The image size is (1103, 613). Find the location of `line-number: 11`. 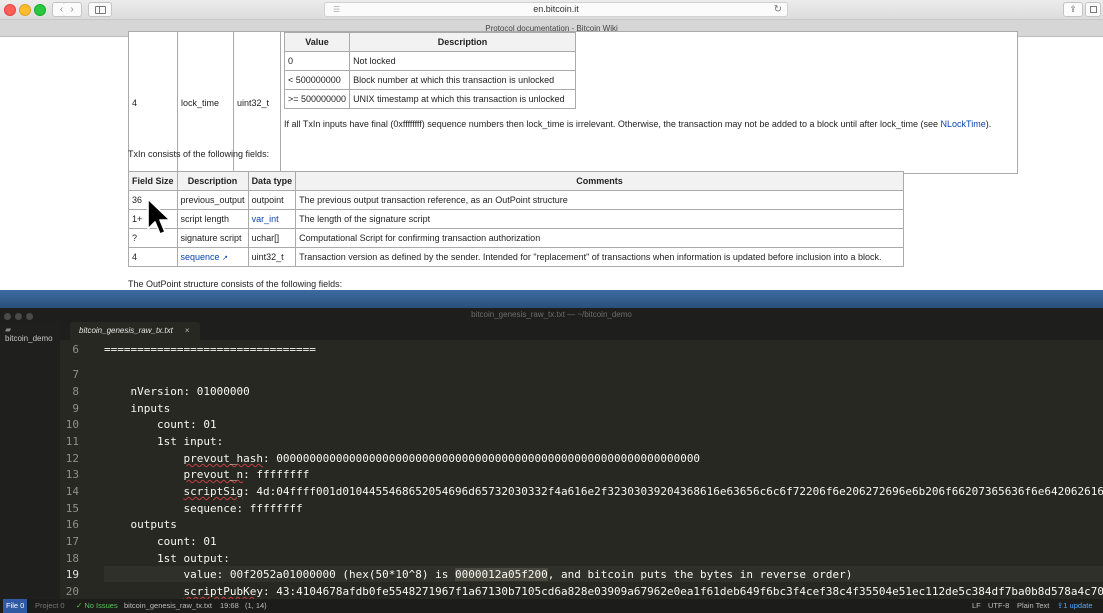

line-number: 11 is located at coordinates (72, 441).